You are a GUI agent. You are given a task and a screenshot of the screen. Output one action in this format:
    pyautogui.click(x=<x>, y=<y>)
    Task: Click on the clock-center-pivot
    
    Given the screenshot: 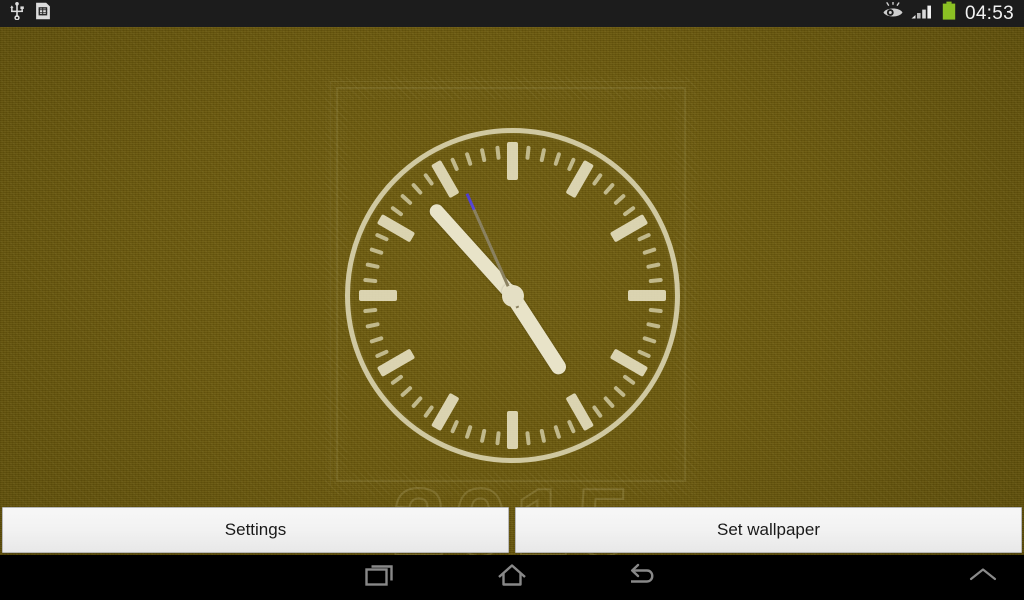 What is the action you would take?
    pyautogui.click(x=512, y=295)
    